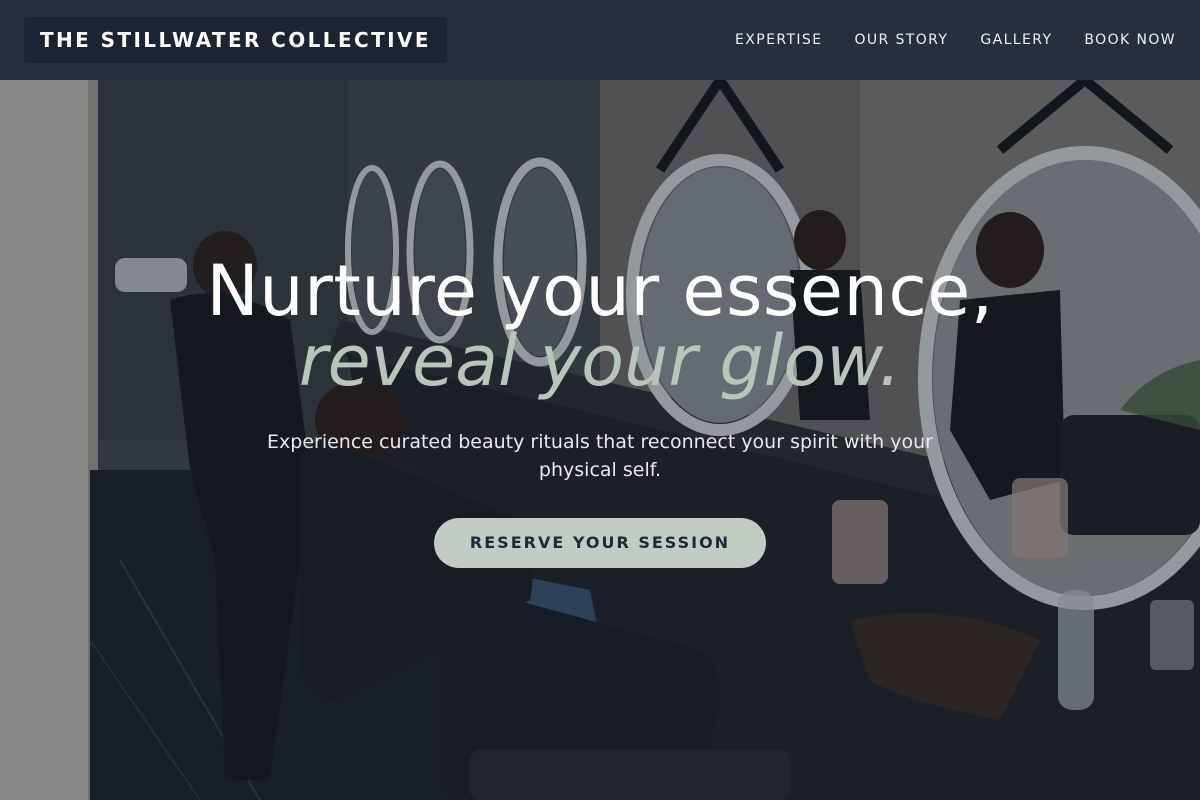 The width and height of the screenshot is (1200, 800). What do you see at coordinates (1130, 40) in the screenshot?
I see `nav-link-book-now: BOOK NOW` at bounding box center [1130, 40].